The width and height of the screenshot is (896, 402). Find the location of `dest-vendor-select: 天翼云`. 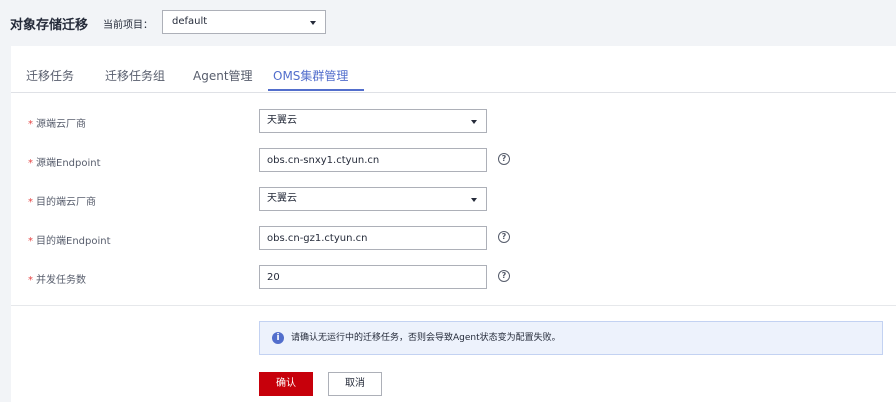

dest-vendor-select: 天翼云 is located at coordinates (373, 199).